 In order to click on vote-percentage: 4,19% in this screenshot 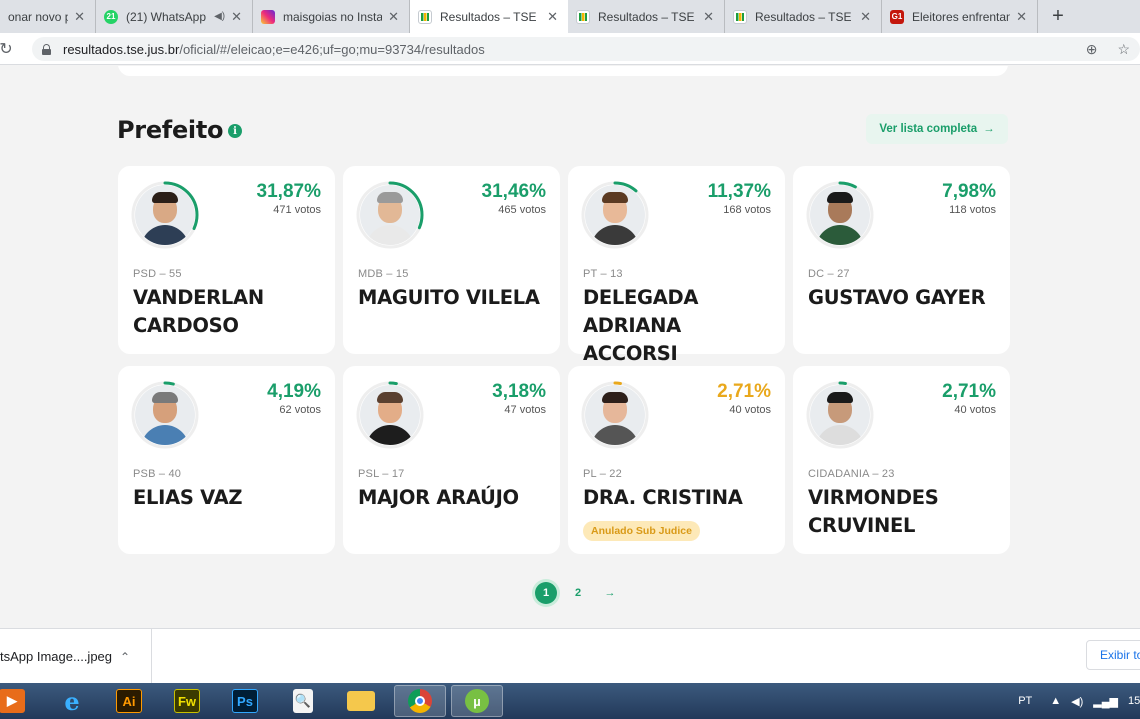, I will do `click(294, 391)`.